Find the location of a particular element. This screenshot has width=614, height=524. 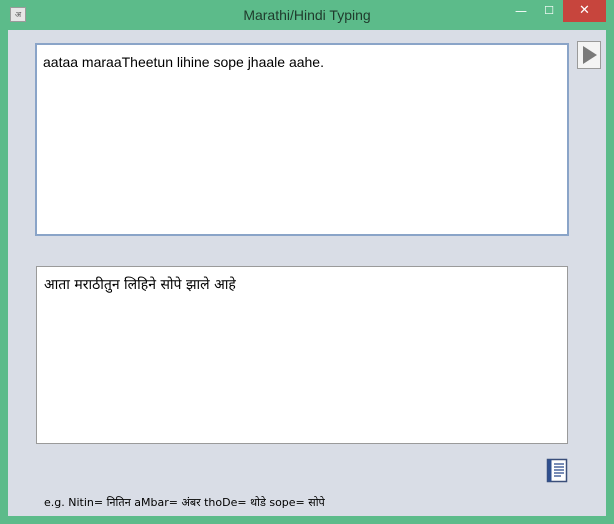

close-button: ✕ is located at coordinates (584, 11).